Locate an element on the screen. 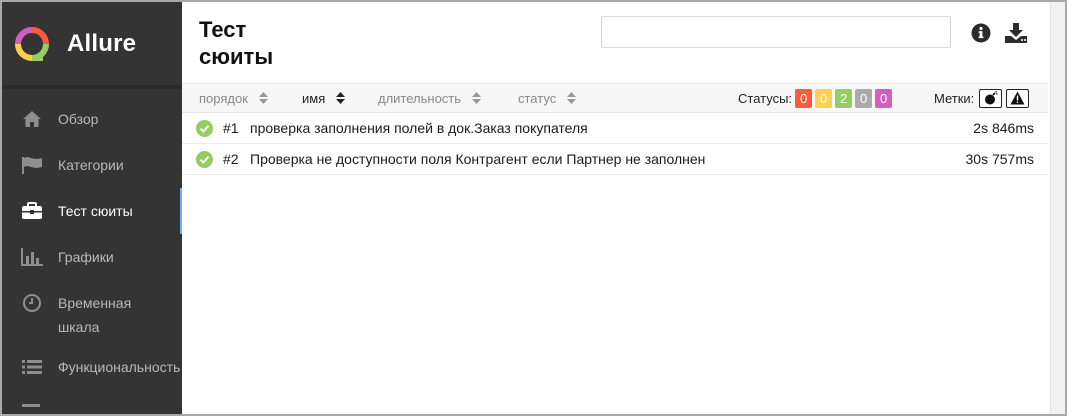 The width and height of the screenshot is (1067, 416). info-icon is located at coordinates (981, 33).